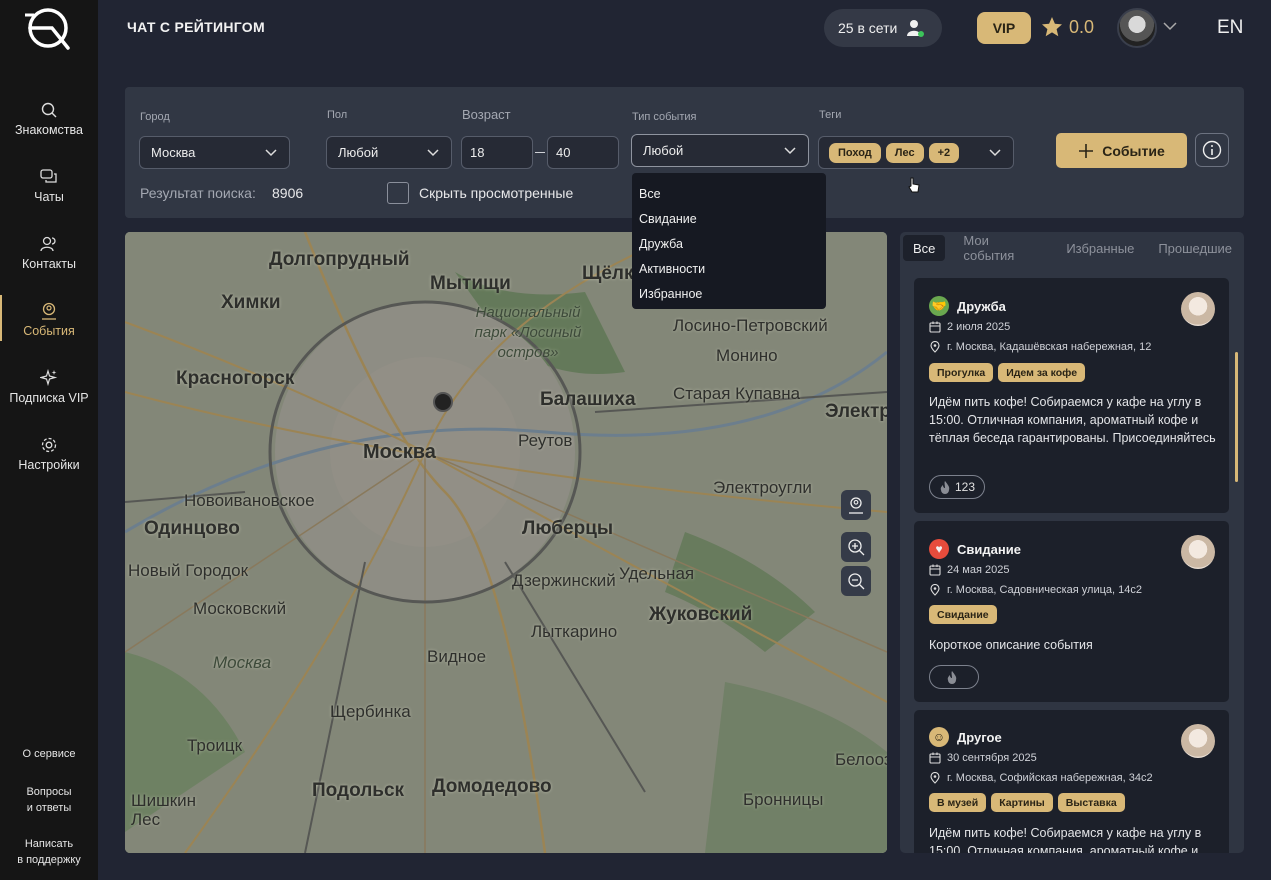  I want to click on hide-viewed-checkbox, so click(398, 193).